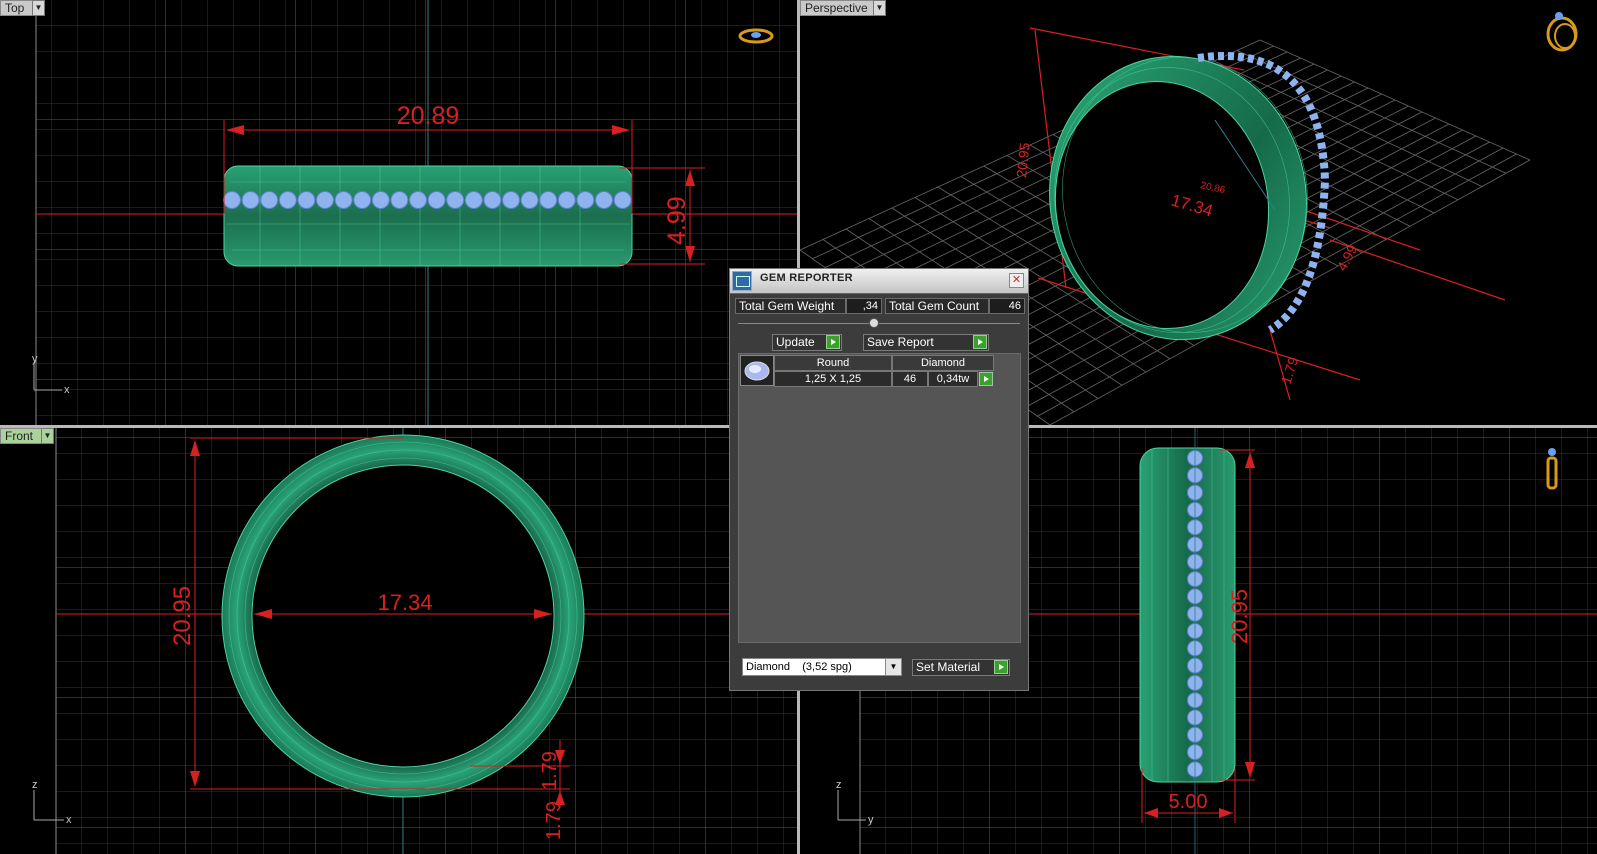  I want to click on ring-icon, so click(1562, 32).